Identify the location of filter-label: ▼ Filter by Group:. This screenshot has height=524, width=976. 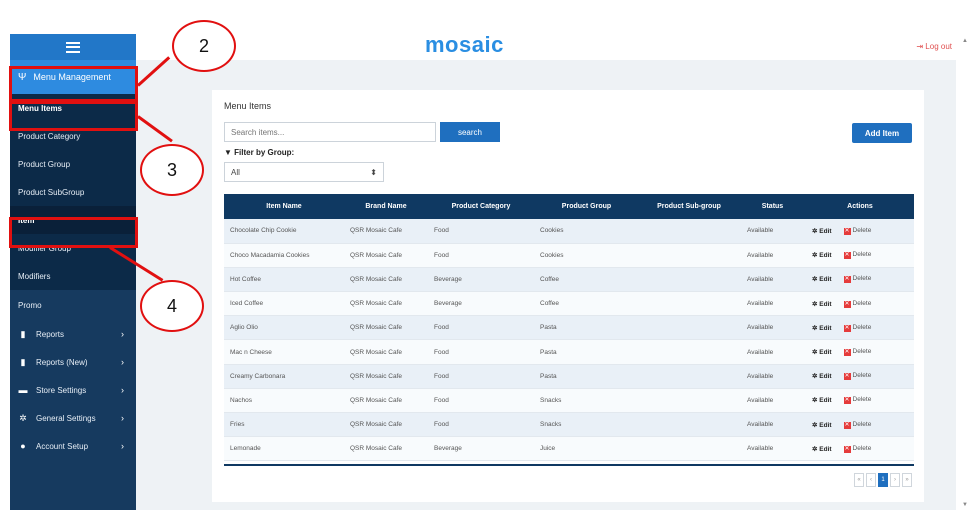
(259, 152).